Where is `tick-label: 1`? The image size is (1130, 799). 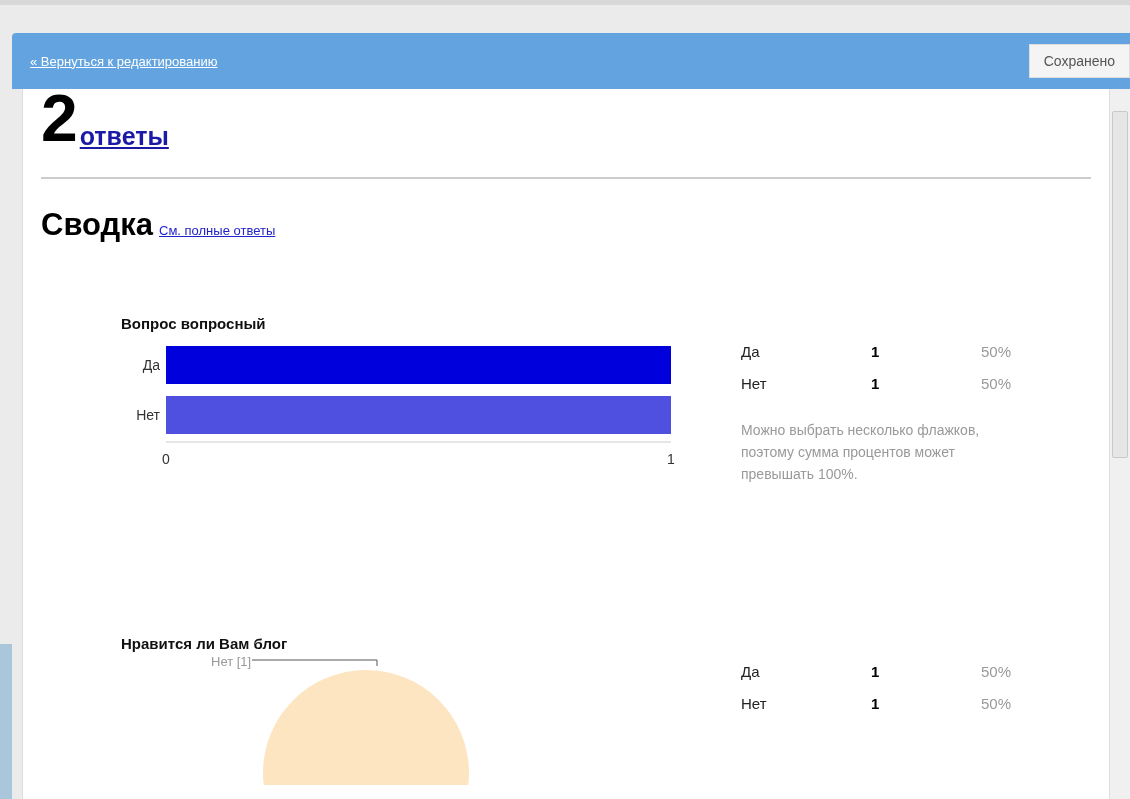
tick-label: 1 is located at coordinates (671, 459).